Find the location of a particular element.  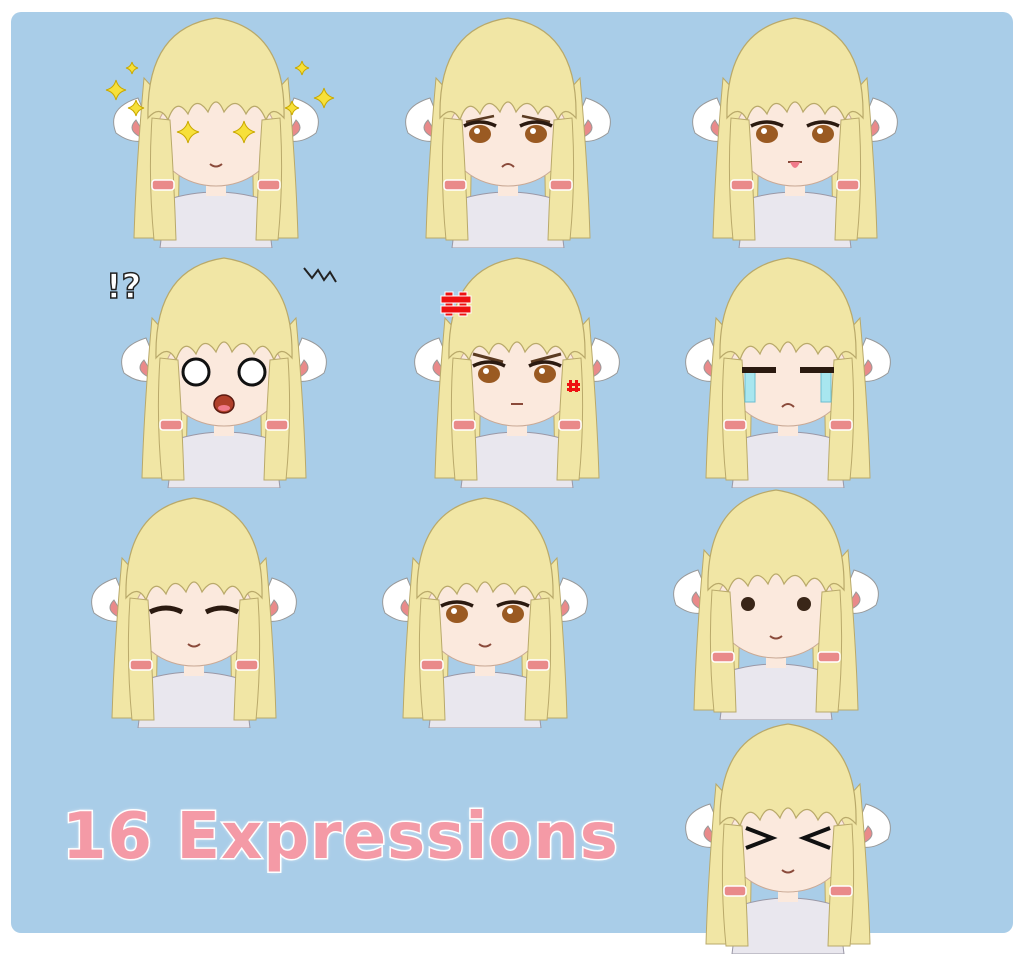

gentle-smile-icon is located at coordinates (485, 612).